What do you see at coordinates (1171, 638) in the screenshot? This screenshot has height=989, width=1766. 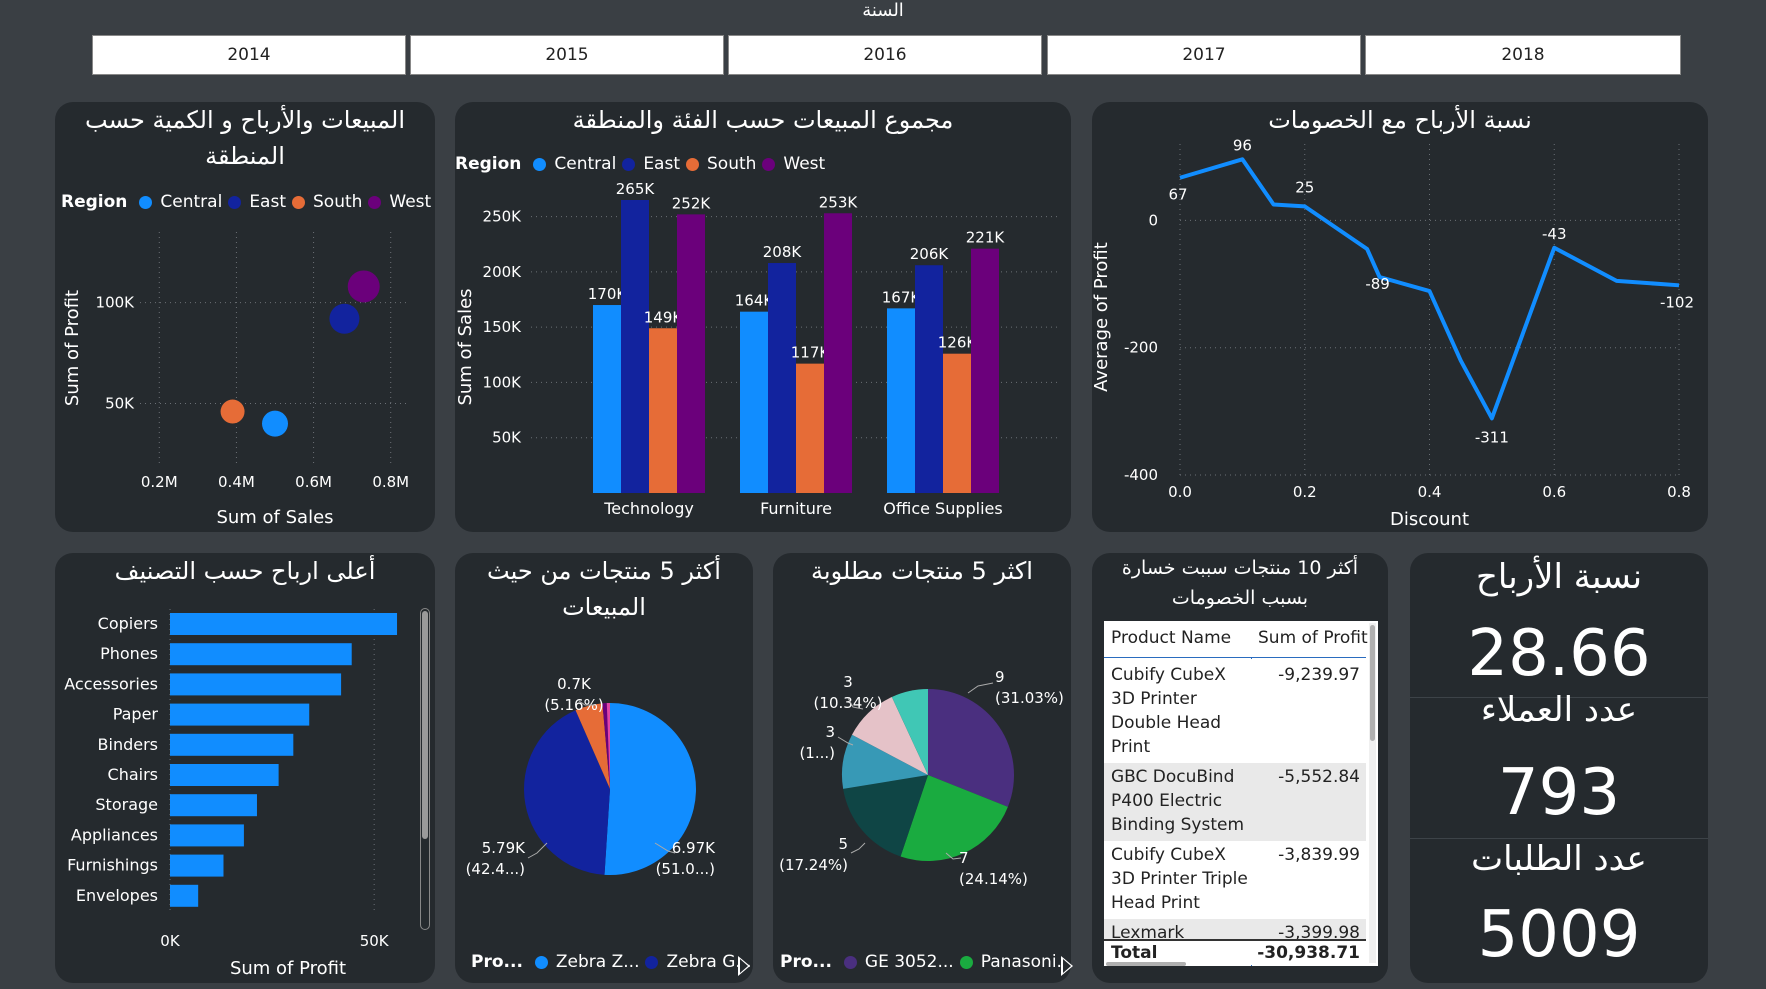 I see `column-header-product: Product Name` at bounding box center [1171, 638].